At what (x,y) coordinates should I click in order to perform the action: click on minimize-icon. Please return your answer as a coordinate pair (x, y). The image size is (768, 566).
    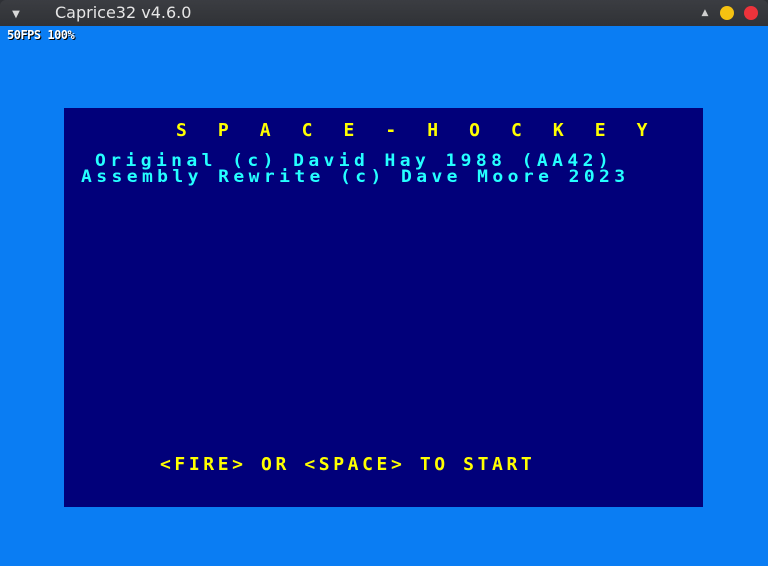
    Looking at the image, I should click on (727, 13).